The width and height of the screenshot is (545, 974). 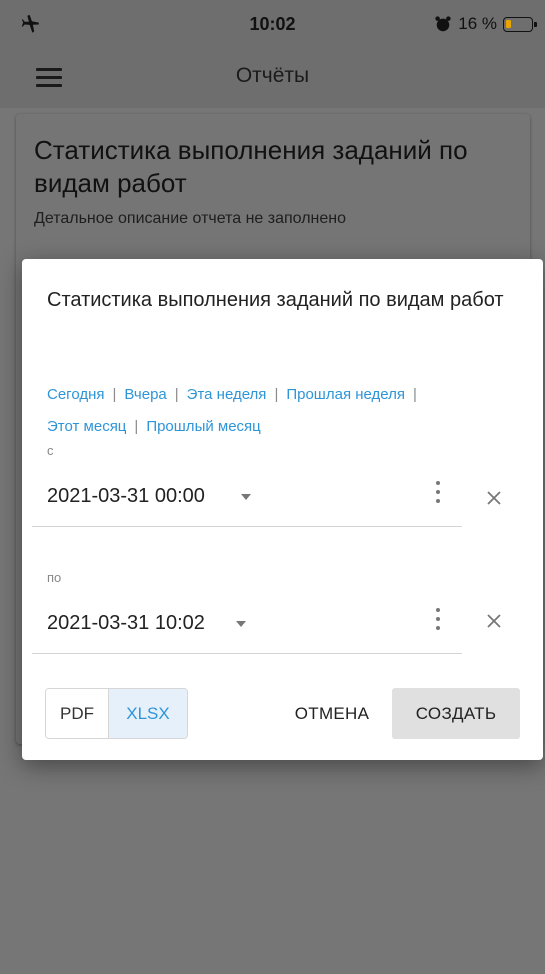 I want to click on from-label: с, so click(x=50, y=450).